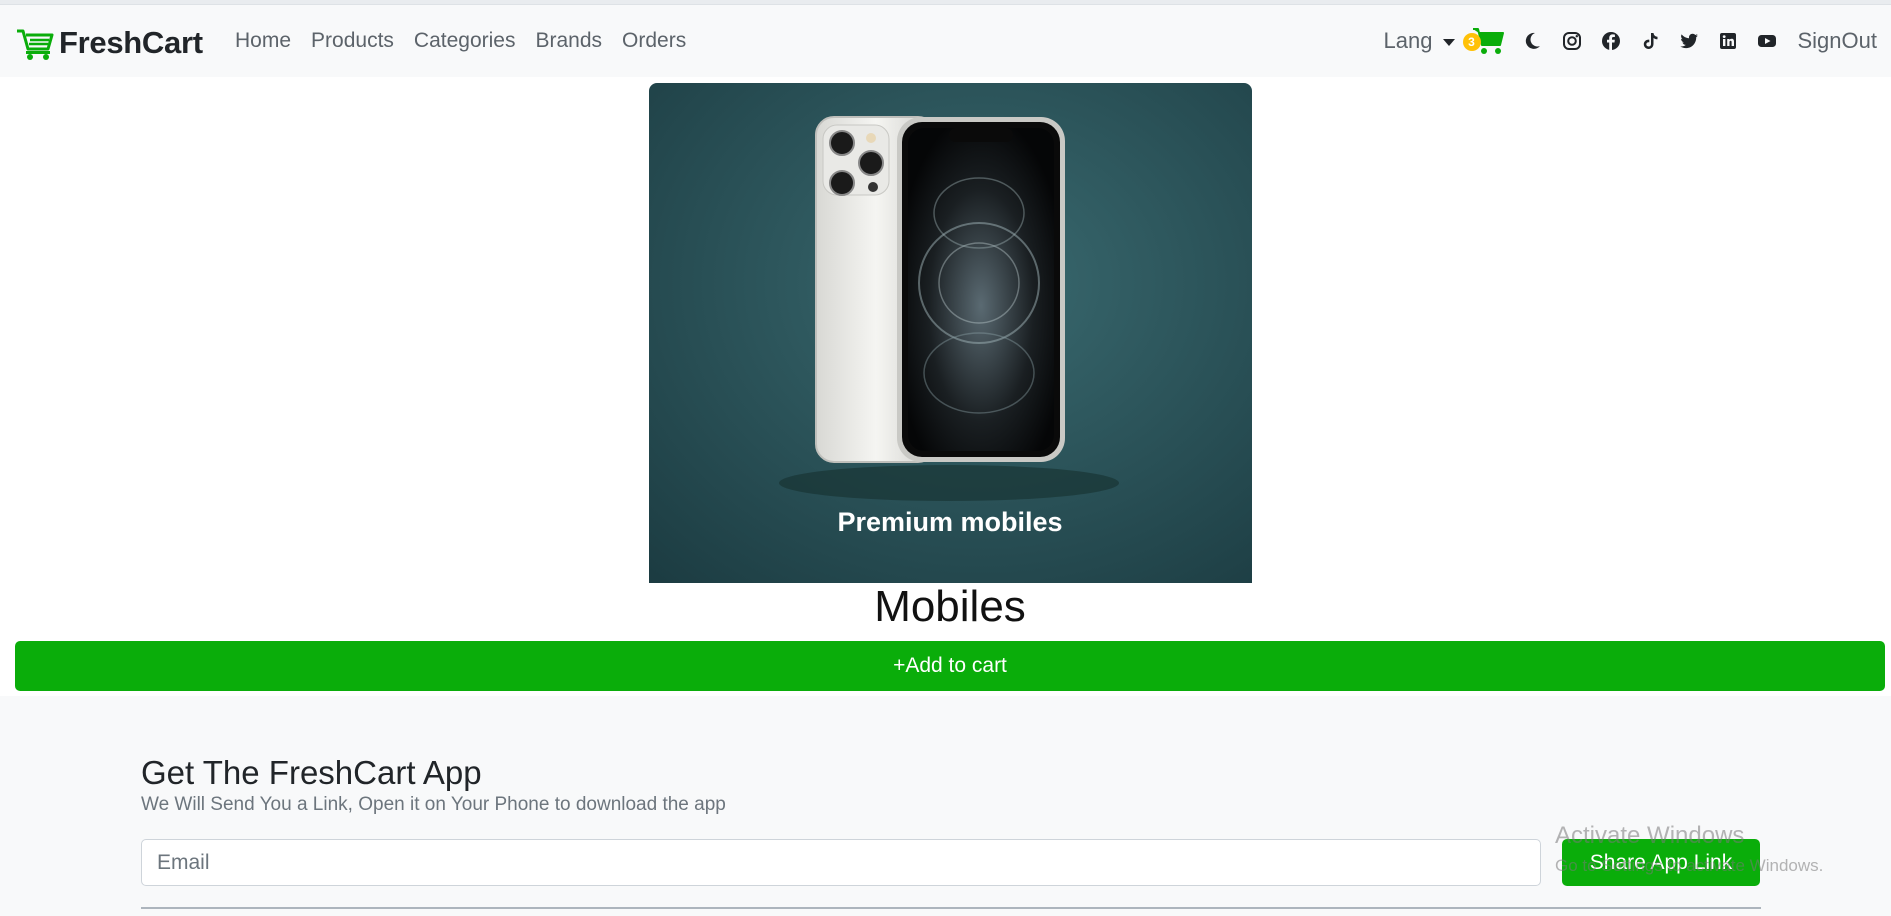  Describe the element at coordinates (1572, 41) in the screenshot. I see `instagram-icon` at that location.